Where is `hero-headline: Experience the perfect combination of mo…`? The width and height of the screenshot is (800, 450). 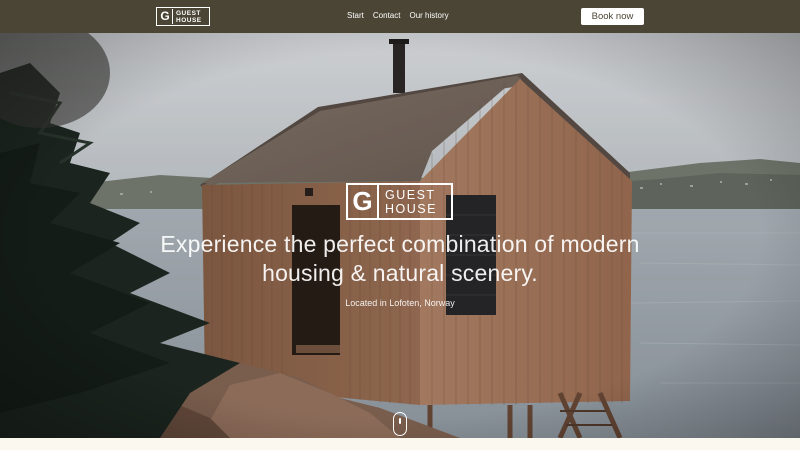
hero-headline: Experience the perfect combination of mo… is located at coordinates (400, 259).